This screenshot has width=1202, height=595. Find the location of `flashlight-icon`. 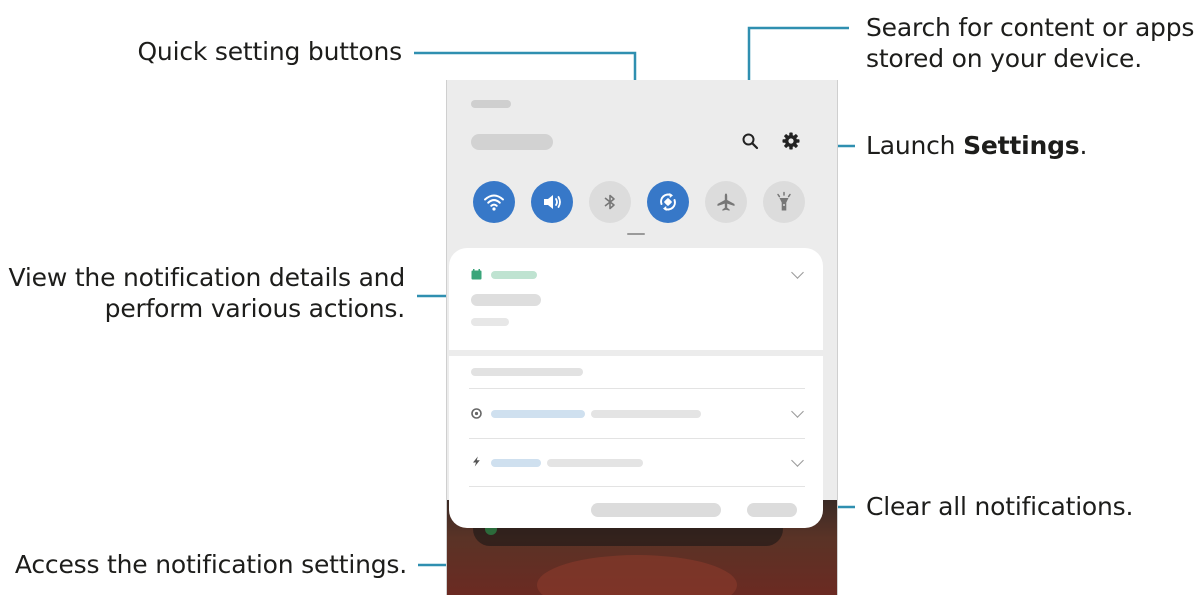

flashlight-icon is located at coordinates (784, 201).